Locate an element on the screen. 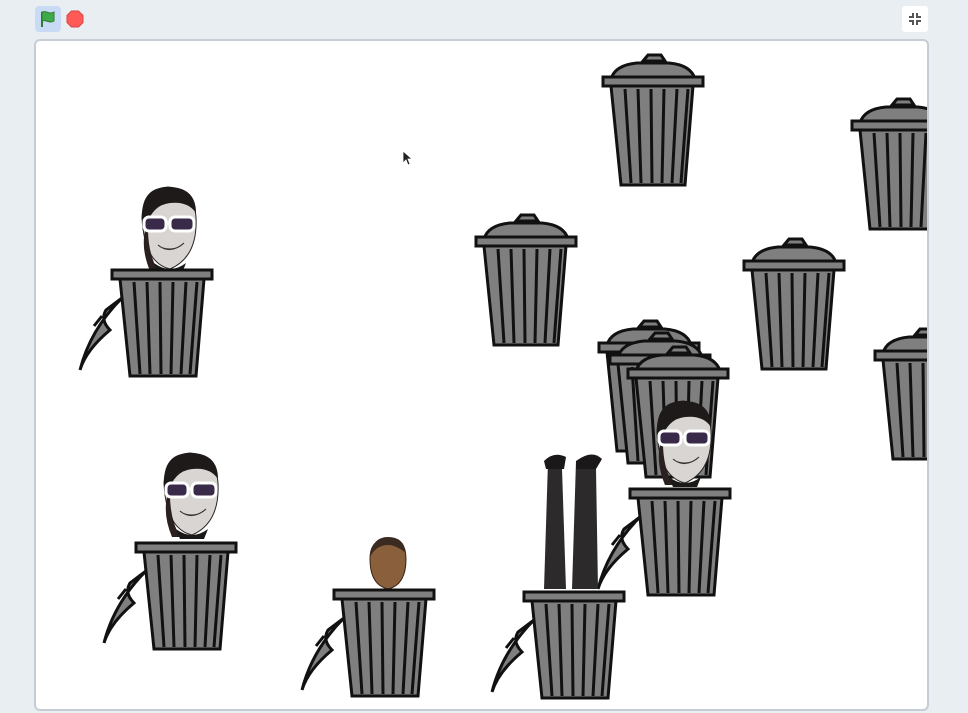  exit-fullscreen-button is located at coordinates (915, 19).